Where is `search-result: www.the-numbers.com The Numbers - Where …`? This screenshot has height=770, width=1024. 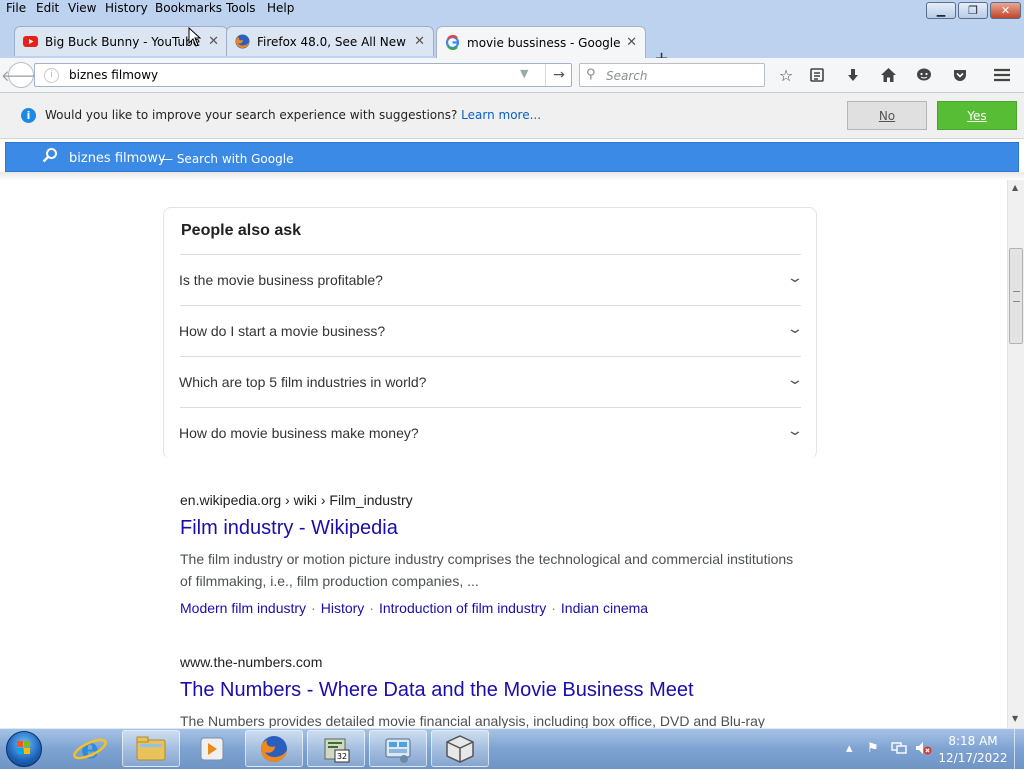
search-result: www.the-numbers.com The Numbers - Where … is located at coordinates (490, 691).